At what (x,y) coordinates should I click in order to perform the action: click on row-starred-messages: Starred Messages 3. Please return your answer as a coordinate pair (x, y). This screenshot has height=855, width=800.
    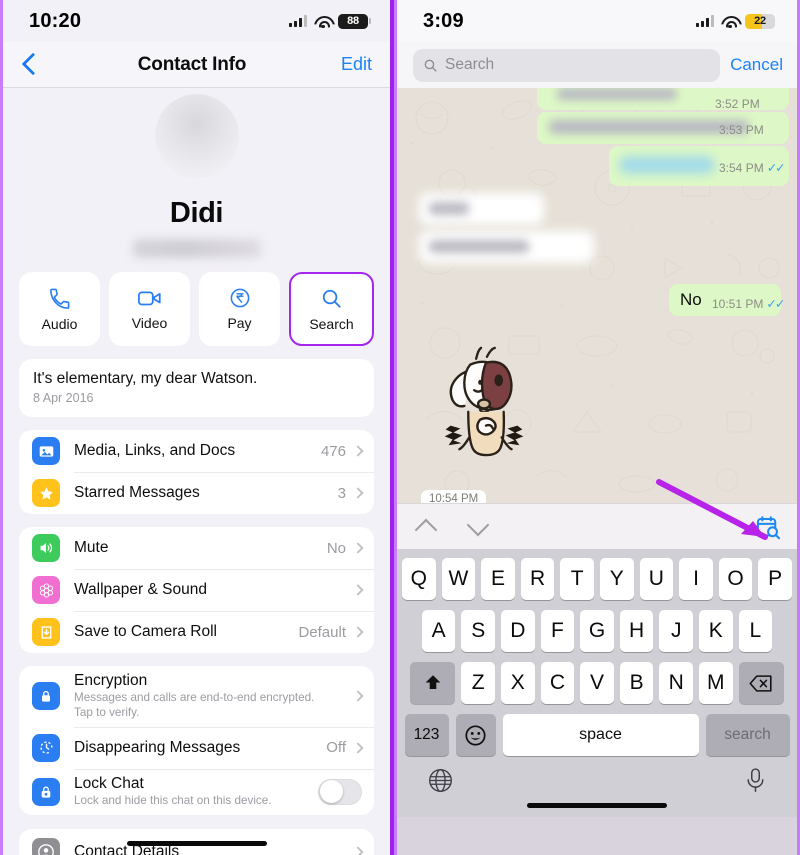
    Looking at the image, I should click on (196, 493).